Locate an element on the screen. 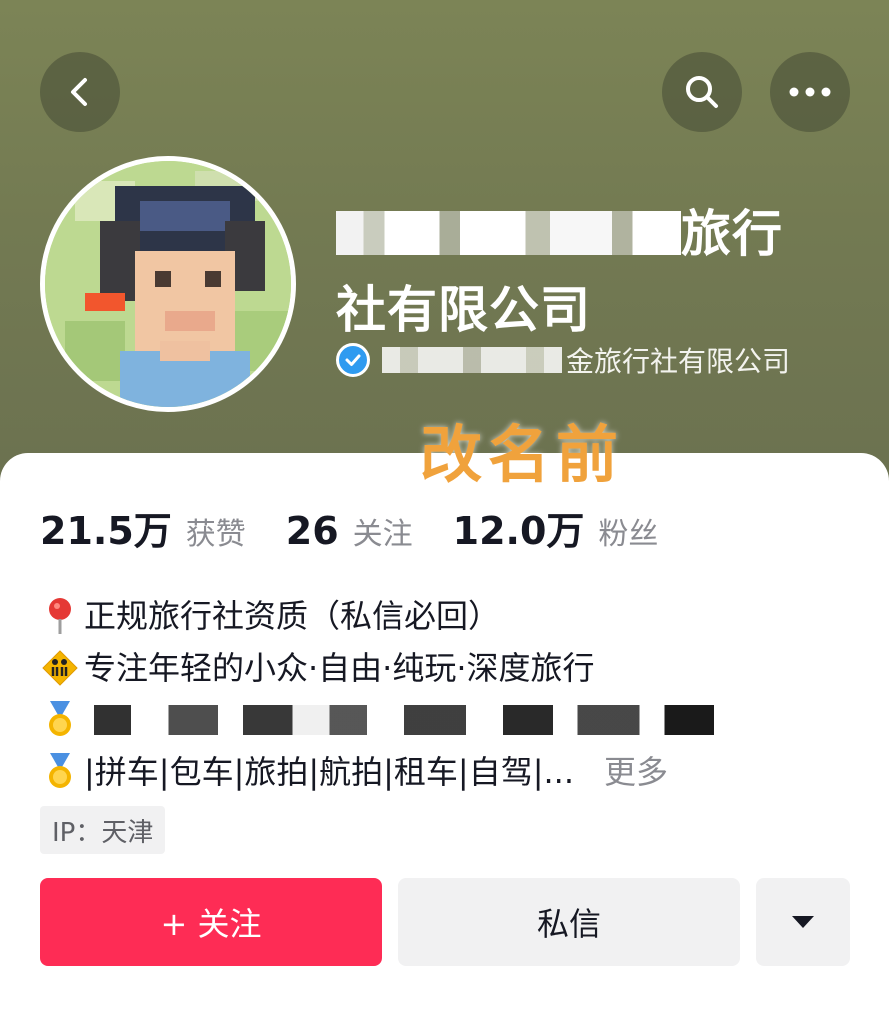 The width and height of the screenshot is (889, 1024). stats-row: 21.5万 获赞 26 关注 12.0万 粉丝 is located at coordinates (369, 526).